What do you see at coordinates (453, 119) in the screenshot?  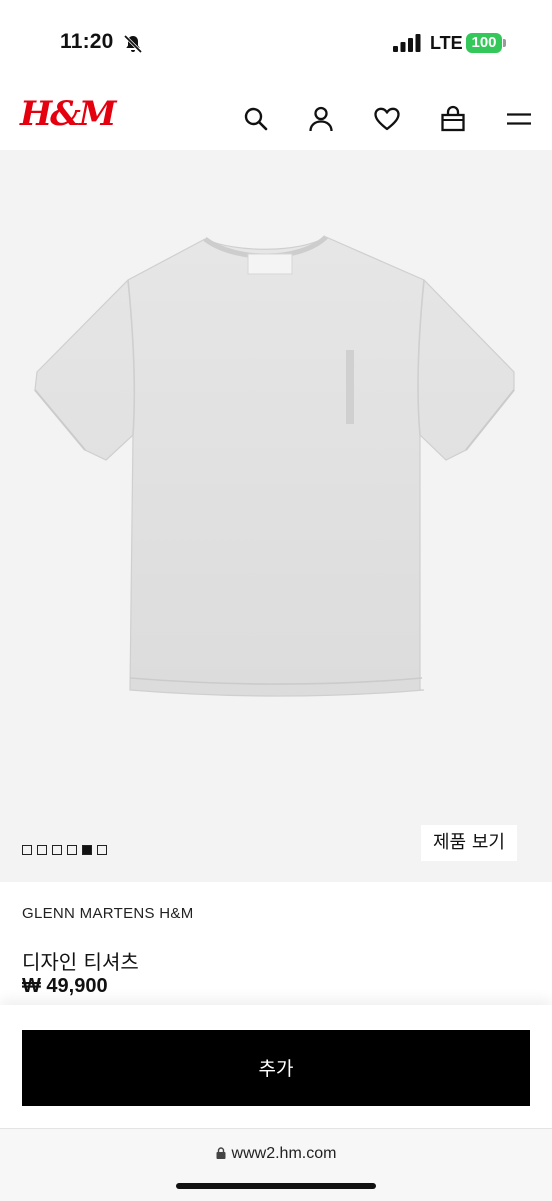 I see `bag-icon` at bounding box center [453, 119].